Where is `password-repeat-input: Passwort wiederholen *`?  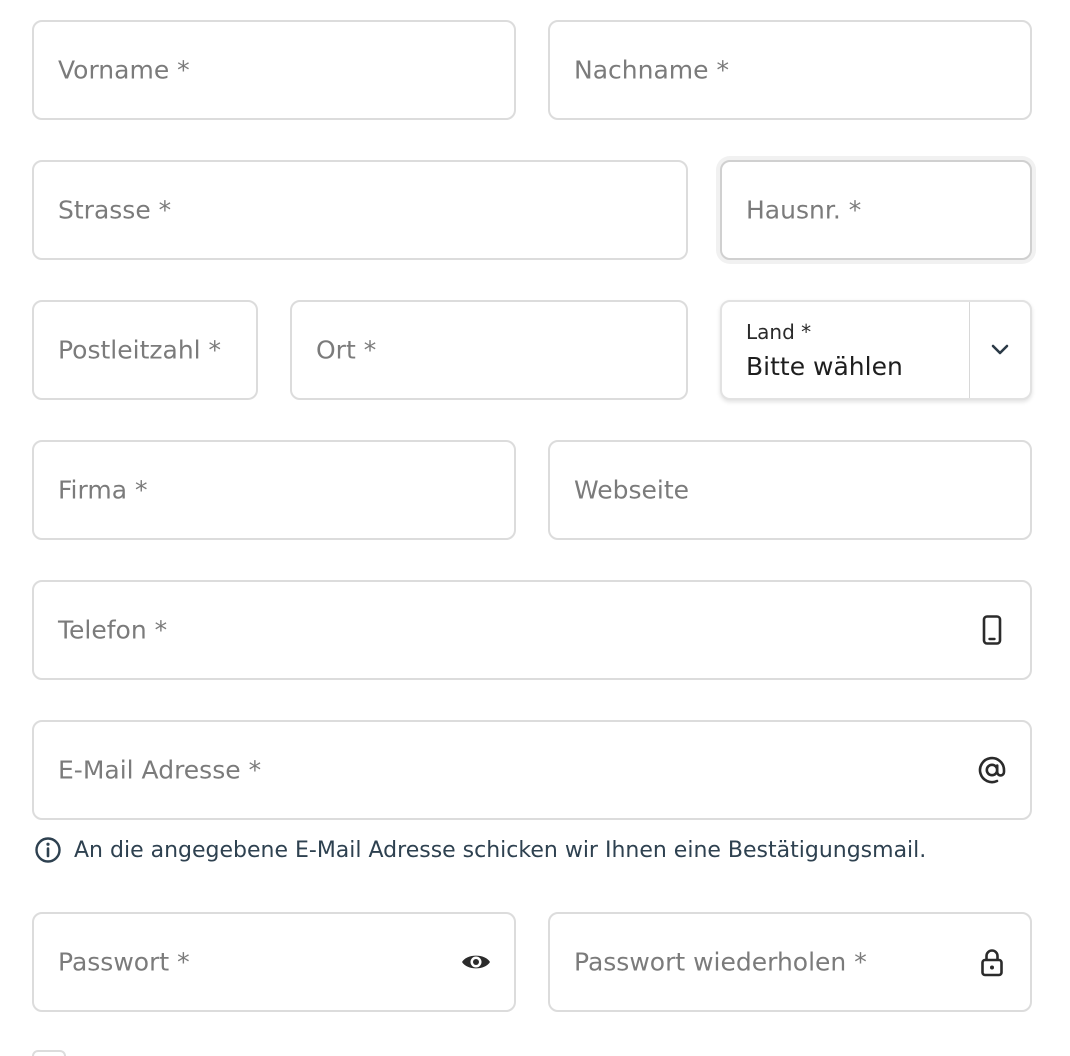
password-repeat-input: Passwort wiederholen * is located at coordinates (790, 962).